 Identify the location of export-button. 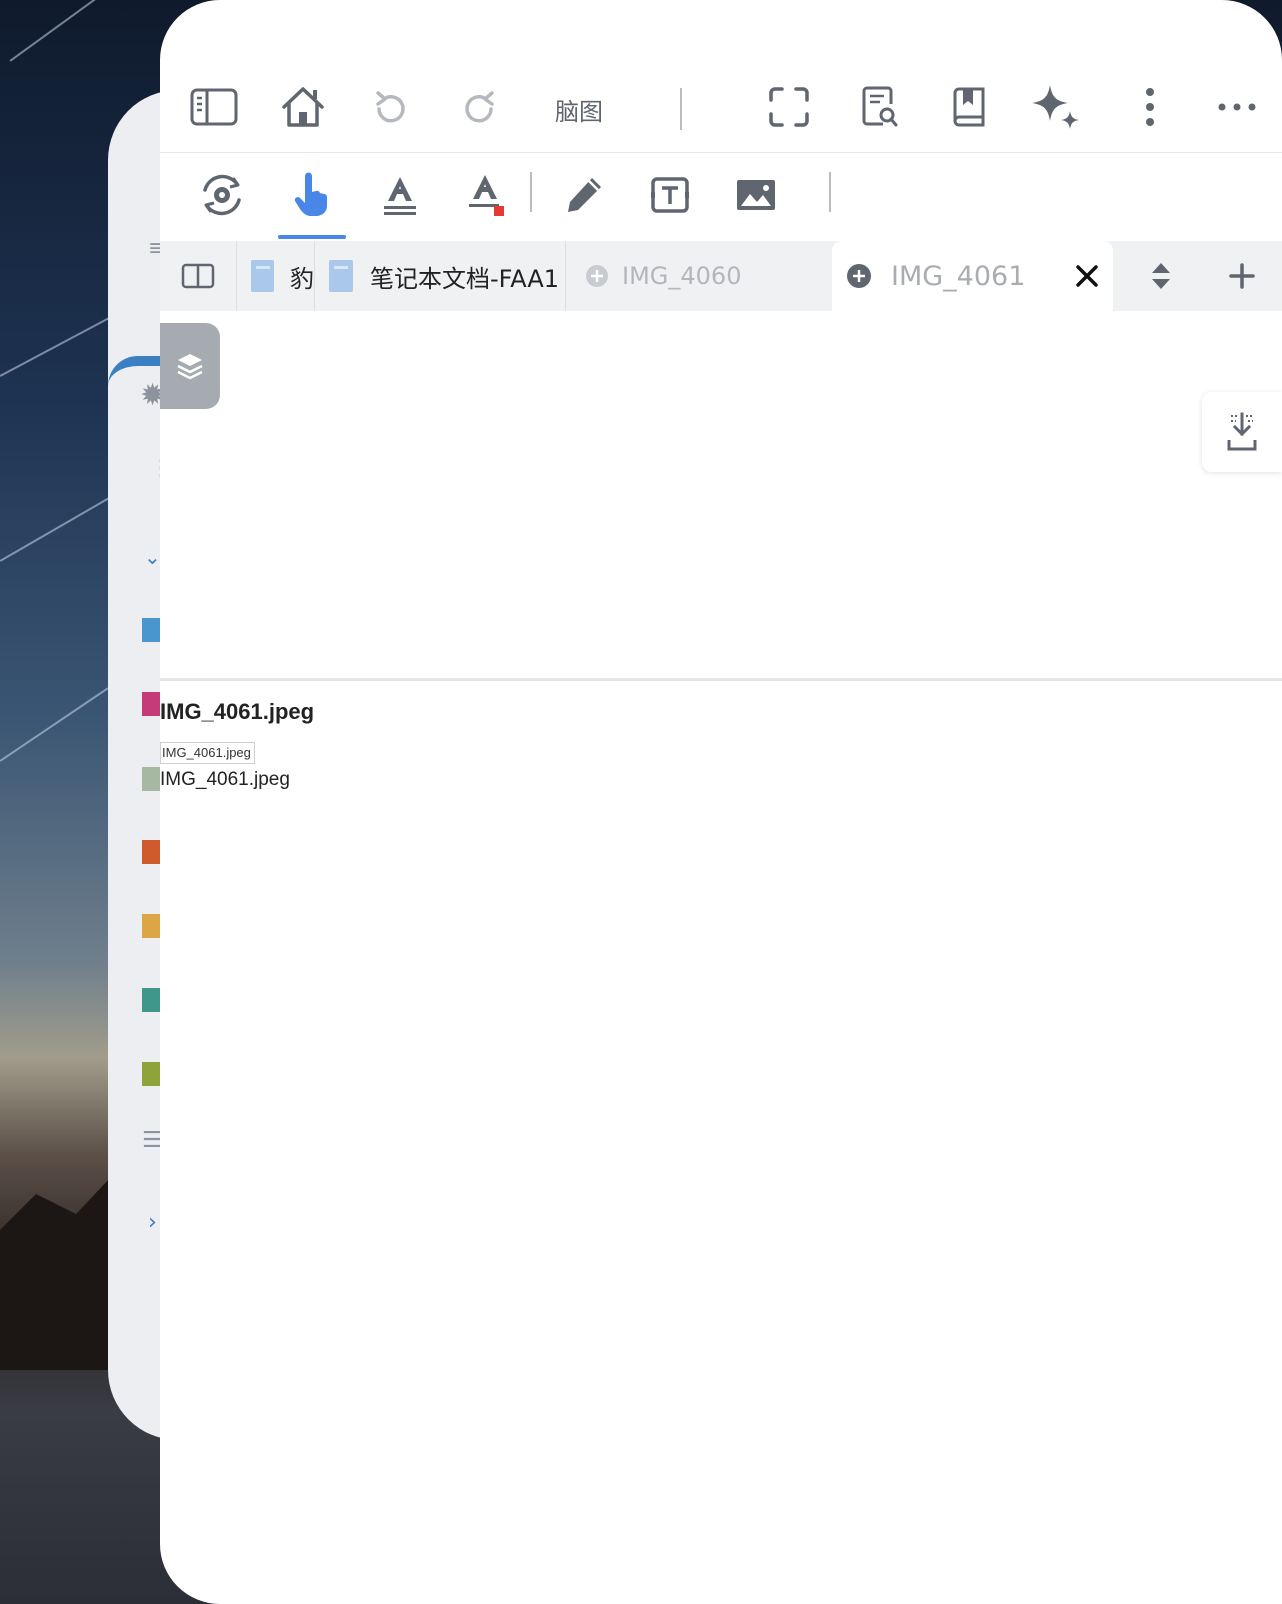
(1242, 432).